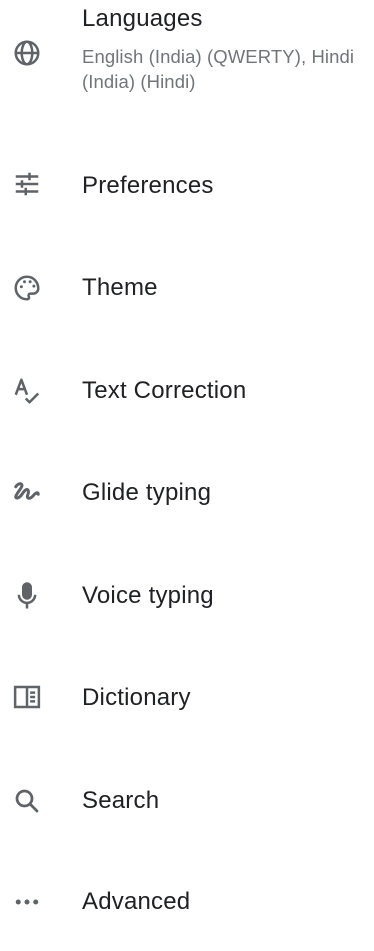 The height and width of the screenshot is (951, 374). I want to click on book-icon, so click(27, 697).